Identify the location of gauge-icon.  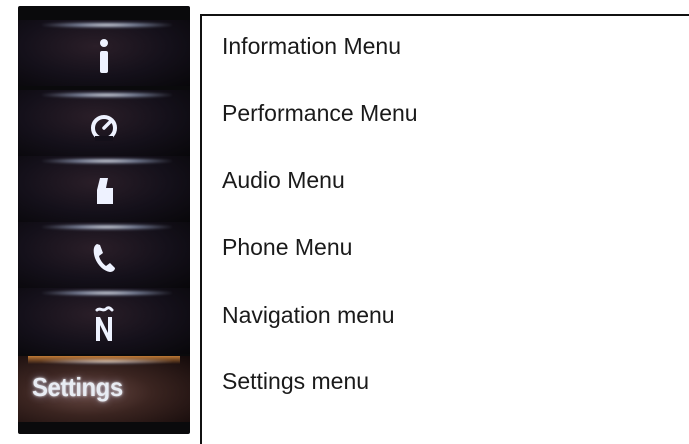
(104, 126).